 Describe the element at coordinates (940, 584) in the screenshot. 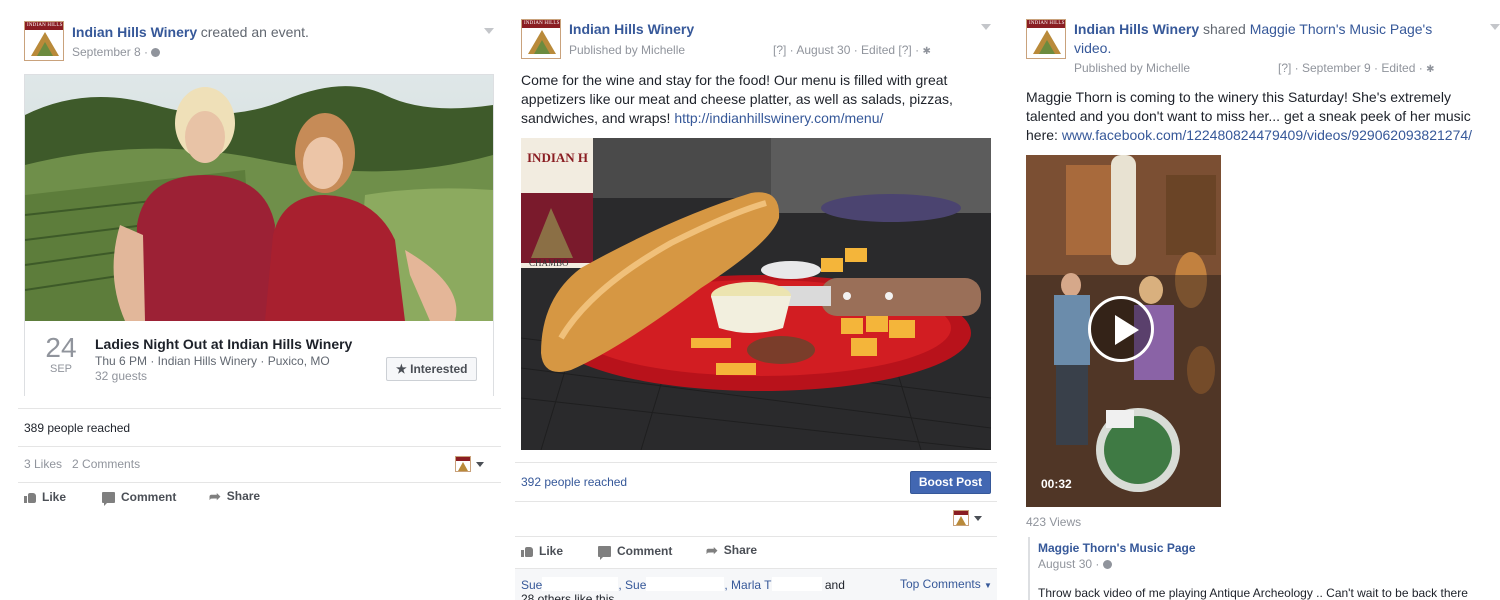

I see `top-comments-label: Top Comments` at that location.